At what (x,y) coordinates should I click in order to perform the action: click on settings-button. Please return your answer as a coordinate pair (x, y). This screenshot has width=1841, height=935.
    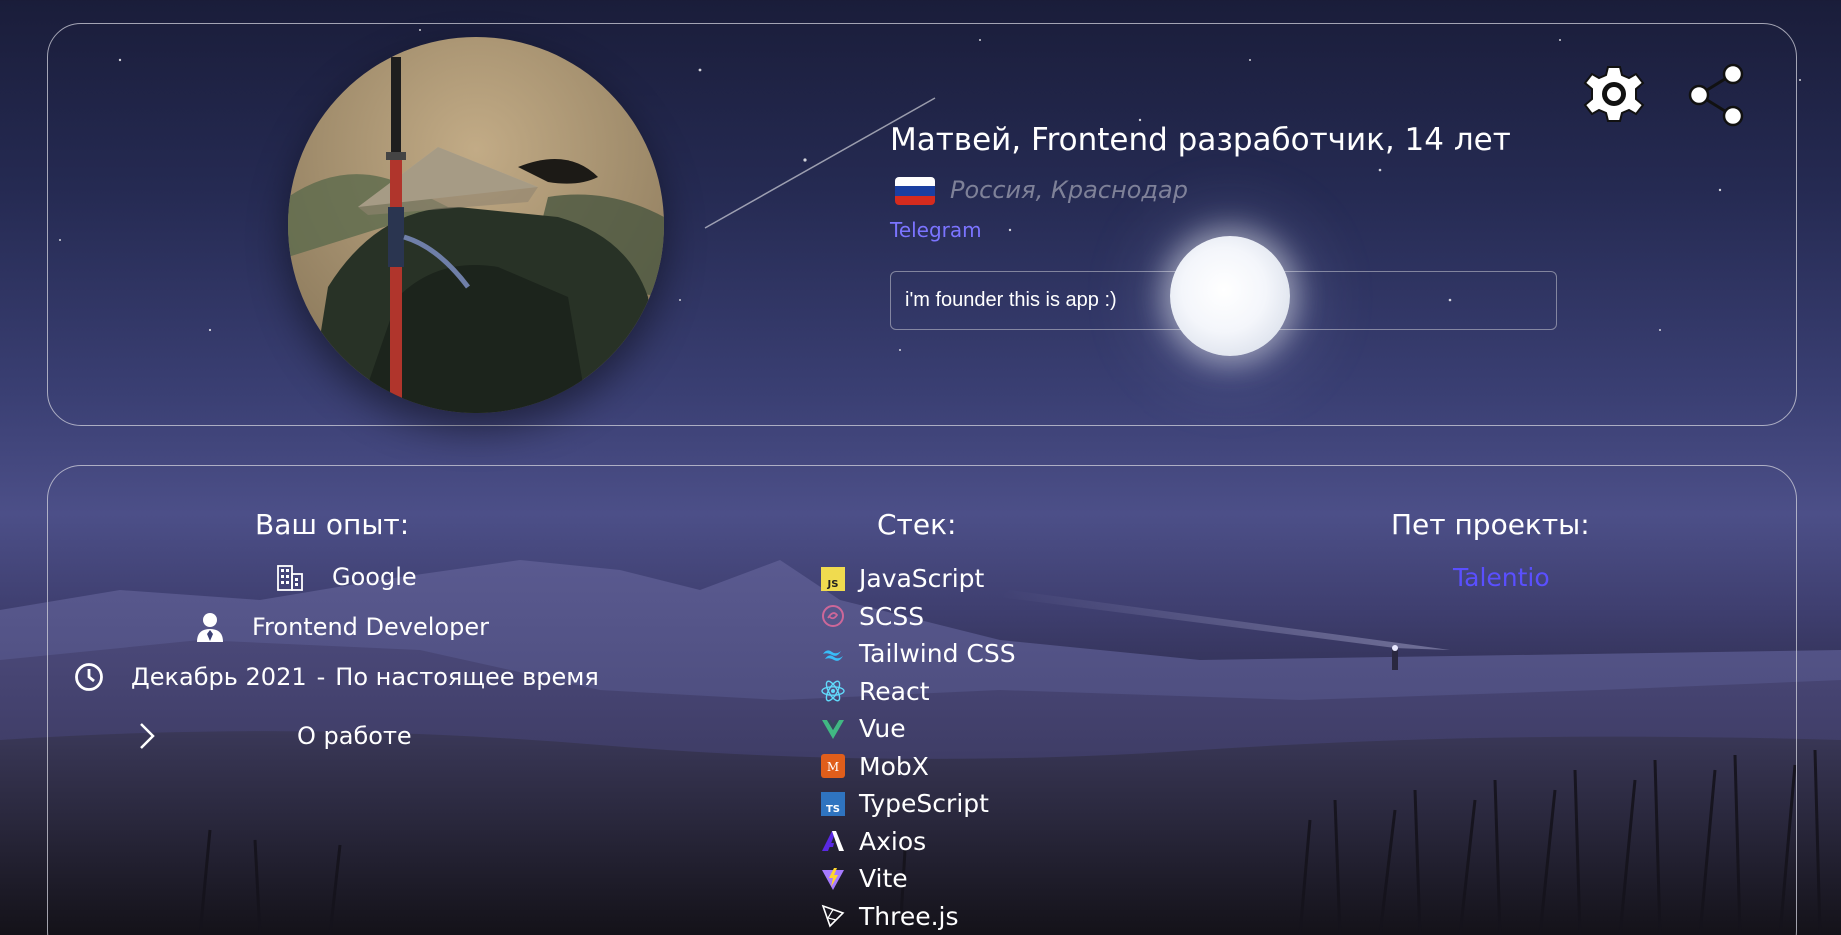
    Looking at the image, I should click on (1614, 94).